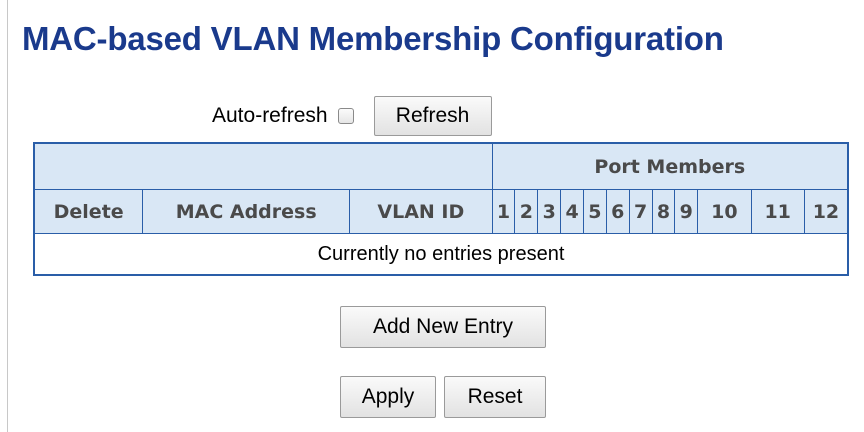  I want to click on auto-refresh-checkbox, so click(345, 116).